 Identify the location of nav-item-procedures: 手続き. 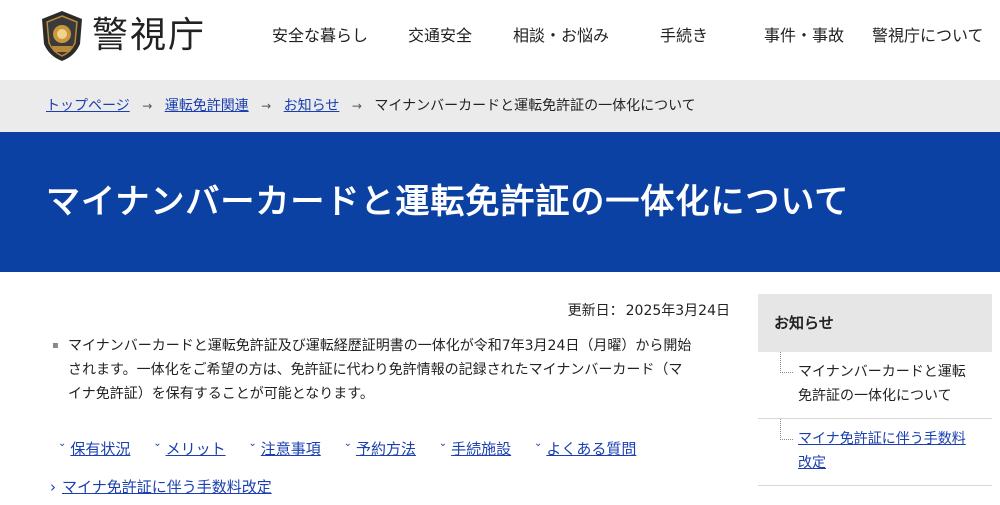
(684, 34).